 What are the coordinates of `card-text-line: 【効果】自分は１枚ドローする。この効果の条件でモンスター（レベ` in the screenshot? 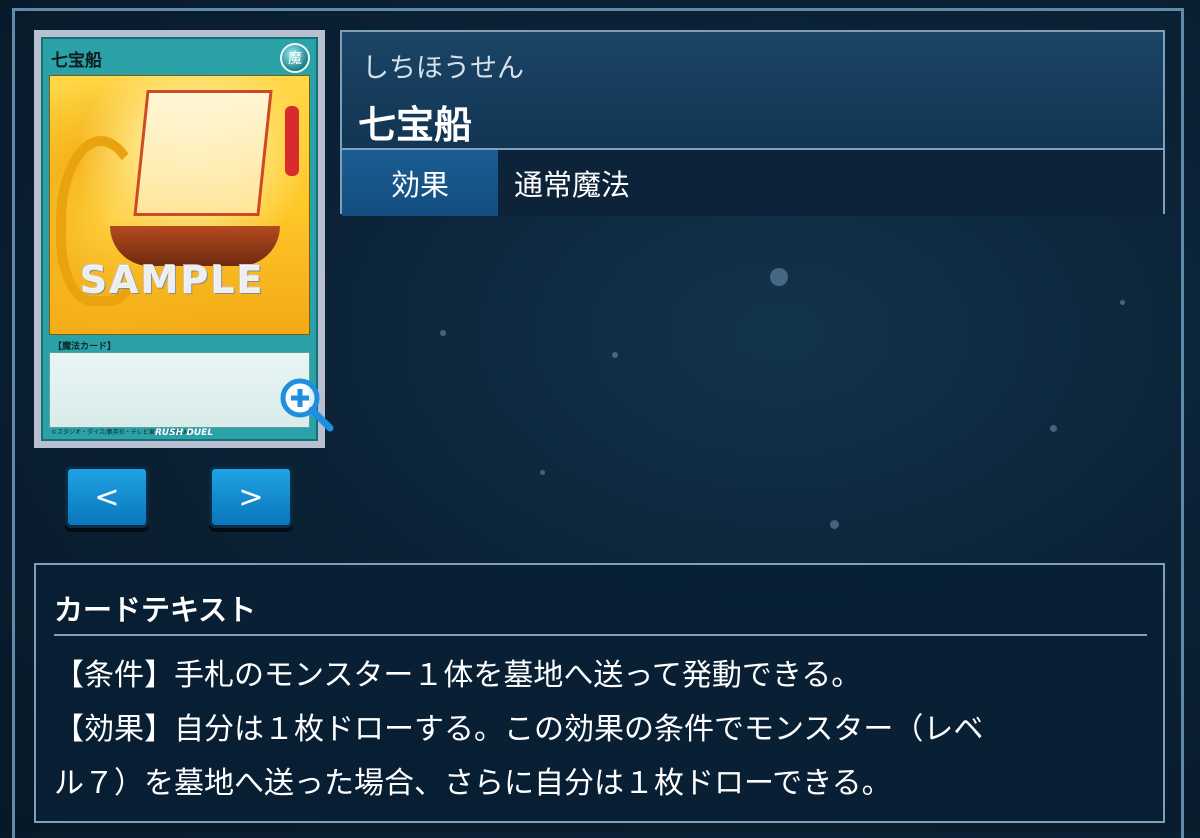 It's located at (519, 729).